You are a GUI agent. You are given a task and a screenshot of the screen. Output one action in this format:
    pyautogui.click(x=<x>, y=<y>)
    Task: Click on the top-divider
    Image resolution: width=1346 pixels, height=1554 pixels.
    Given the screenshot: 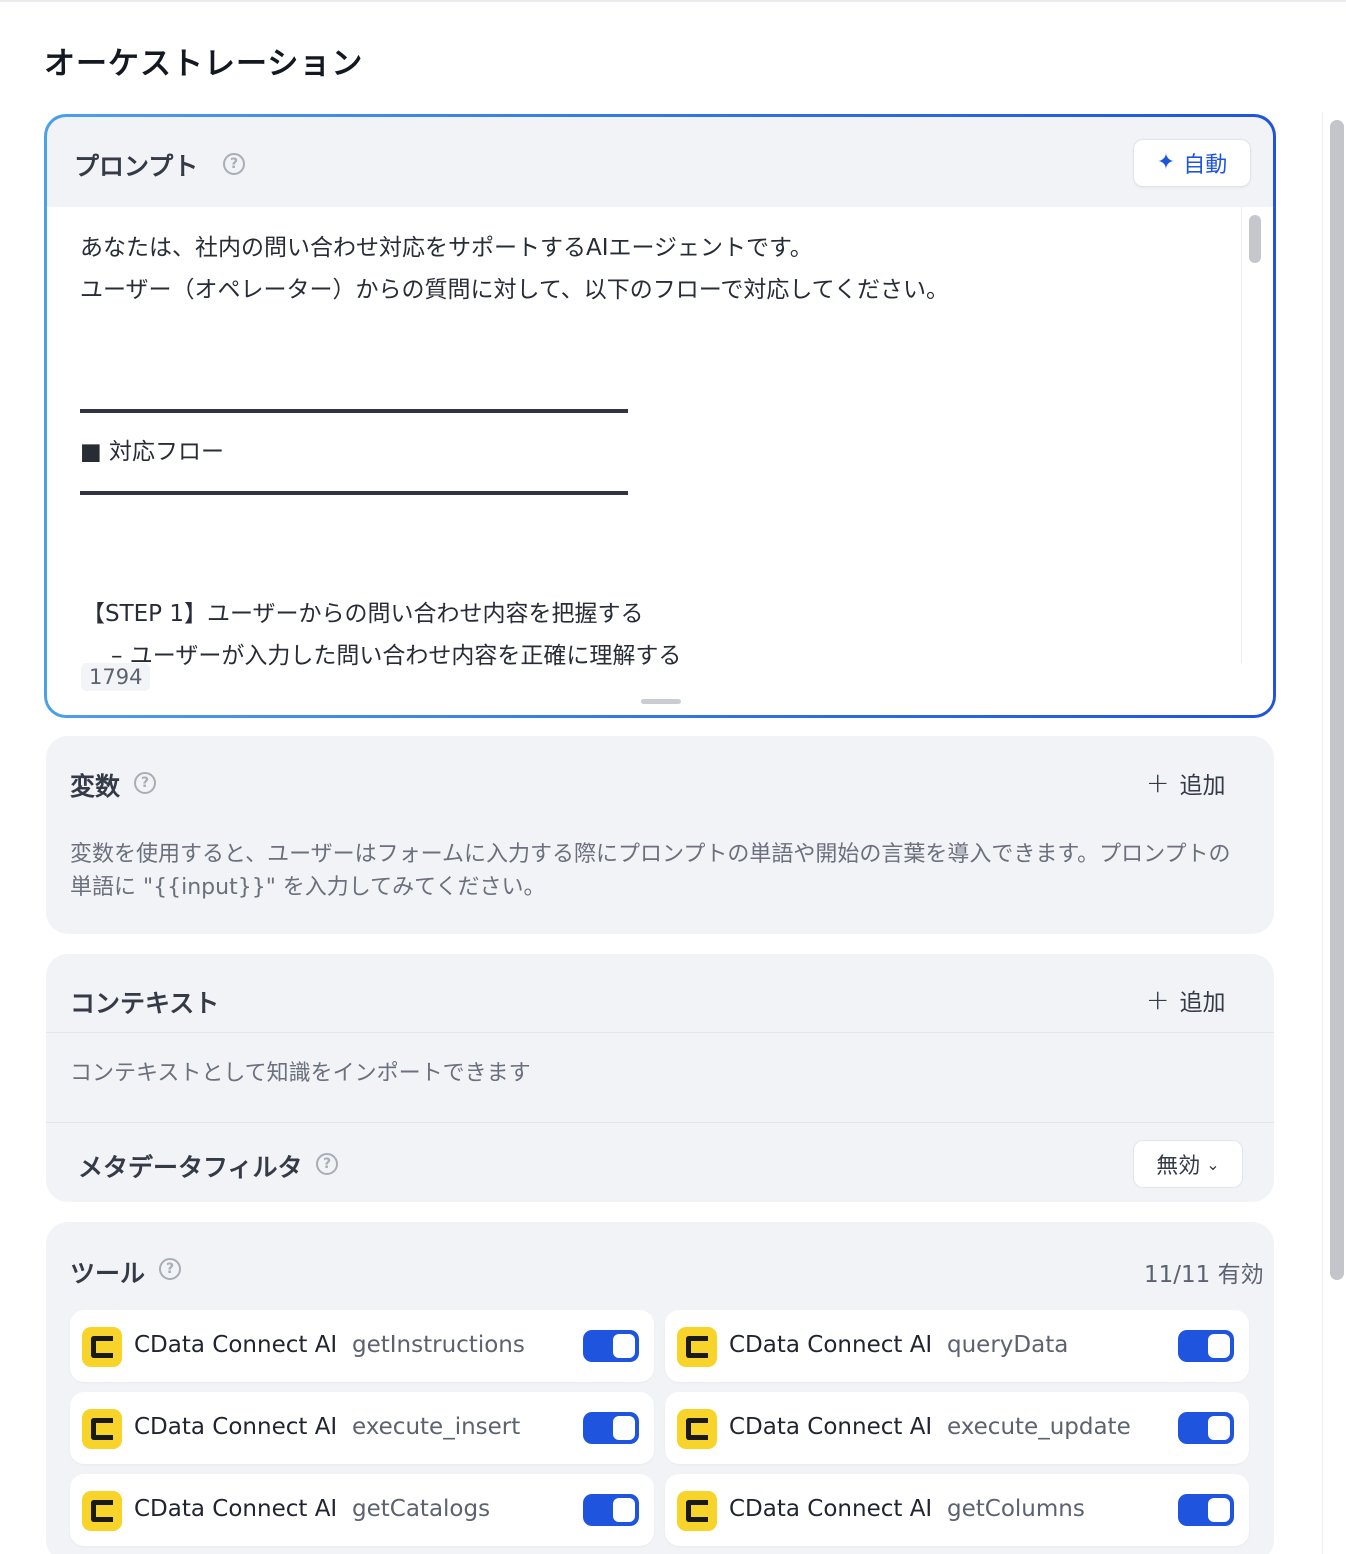 What is the action you would take?
    pyautogui.click(x=673, y=1)
    